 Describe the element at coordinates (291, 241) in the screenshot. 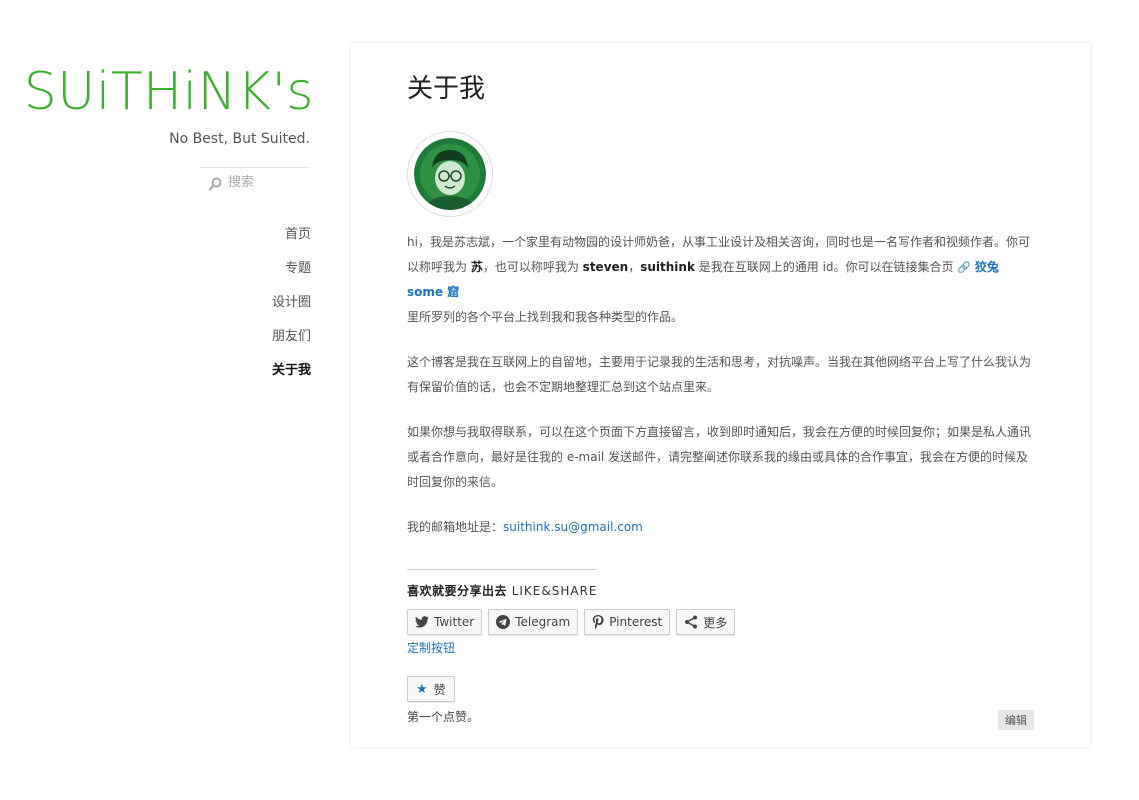

I see `nav-item-home: 首页` at that location.